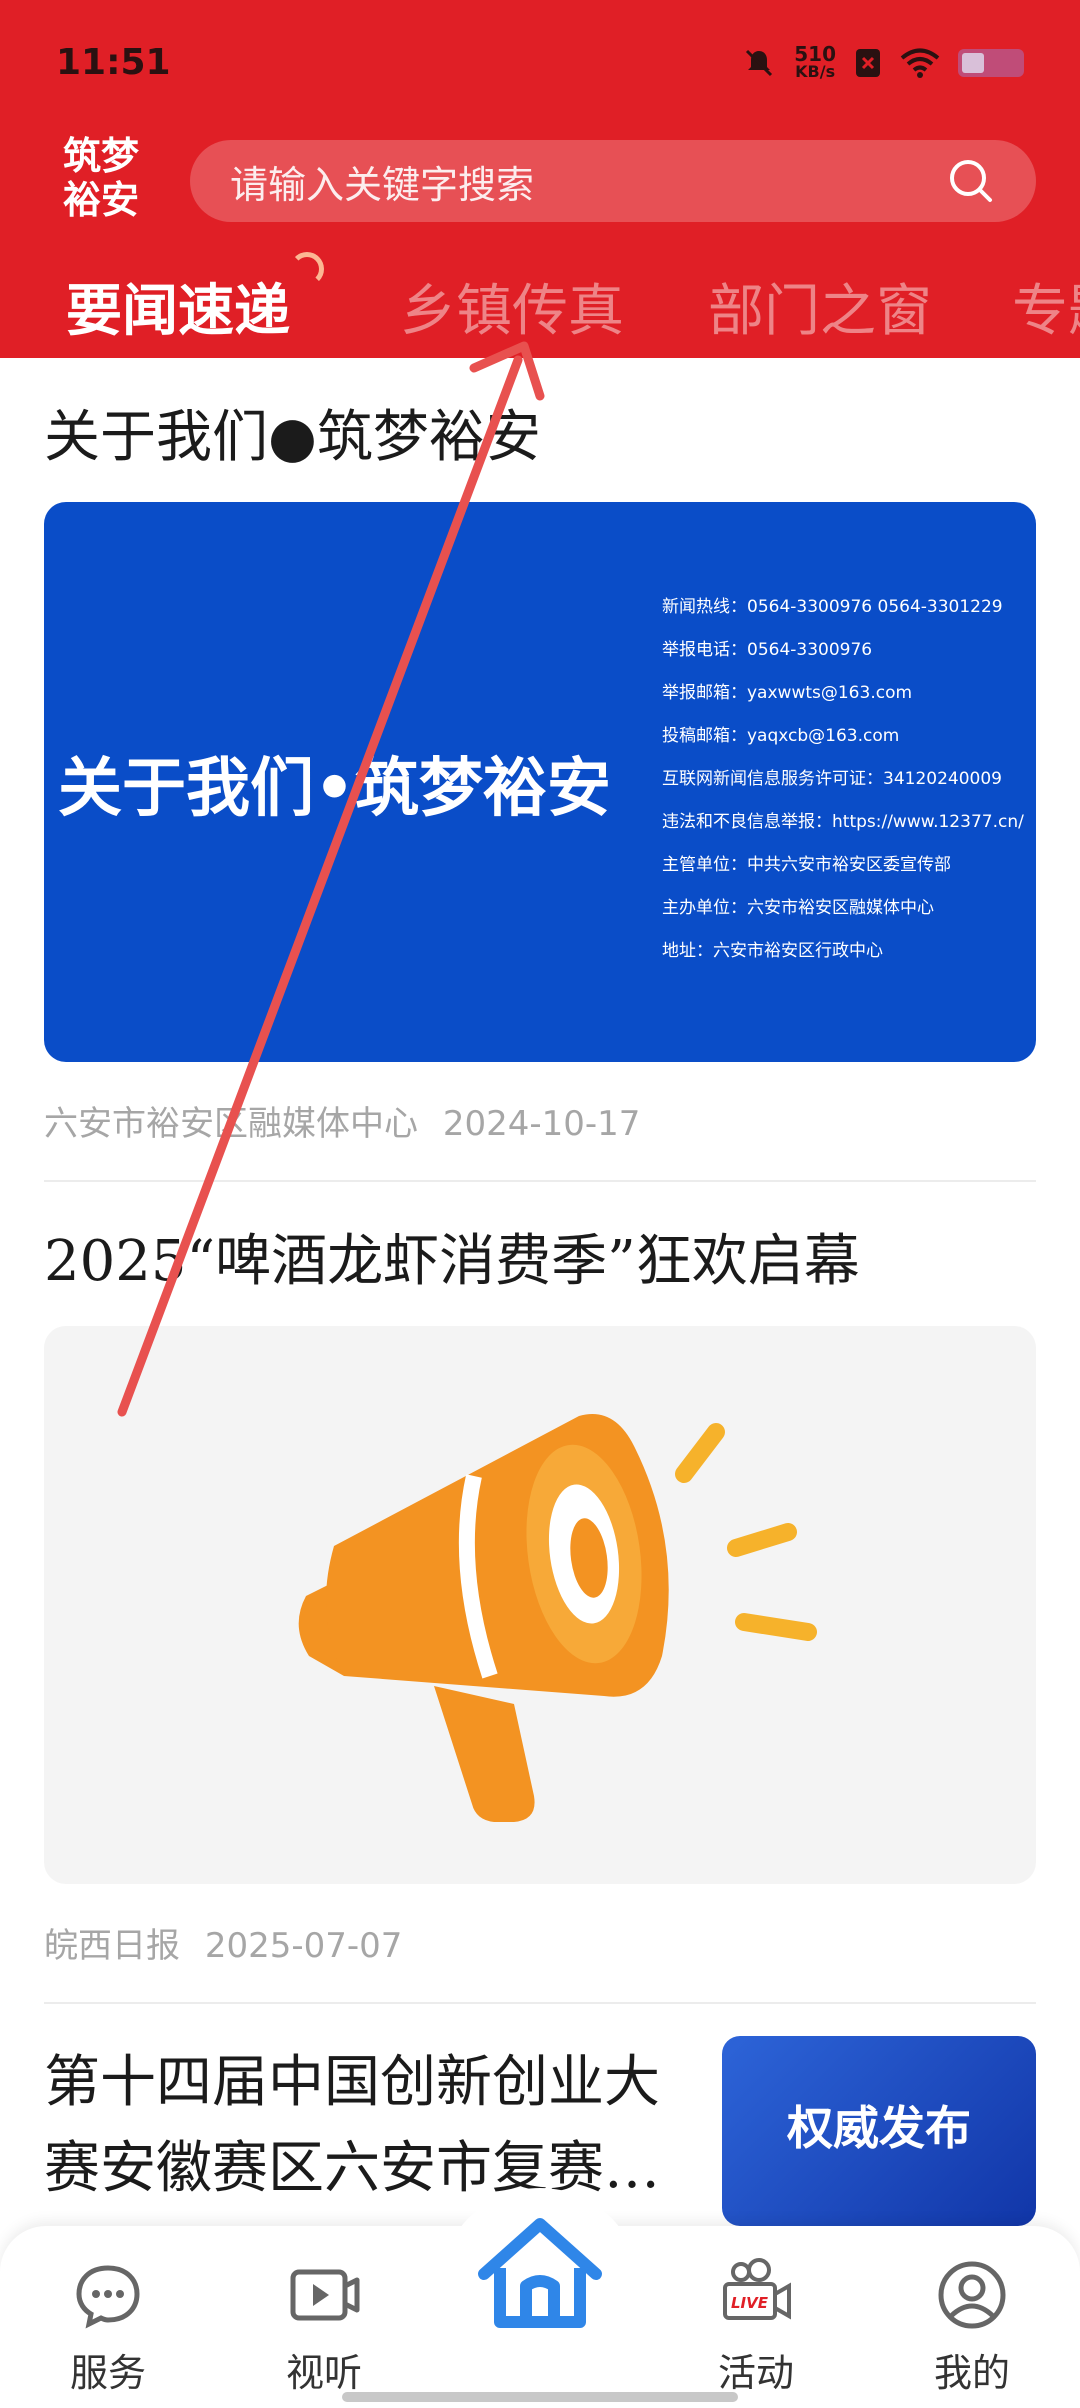 Image resolution: width=1080 pixels, height=2408 pixels. I want to click on article-meta: 皖西日报 2025-07-07, so click(223, 1942).